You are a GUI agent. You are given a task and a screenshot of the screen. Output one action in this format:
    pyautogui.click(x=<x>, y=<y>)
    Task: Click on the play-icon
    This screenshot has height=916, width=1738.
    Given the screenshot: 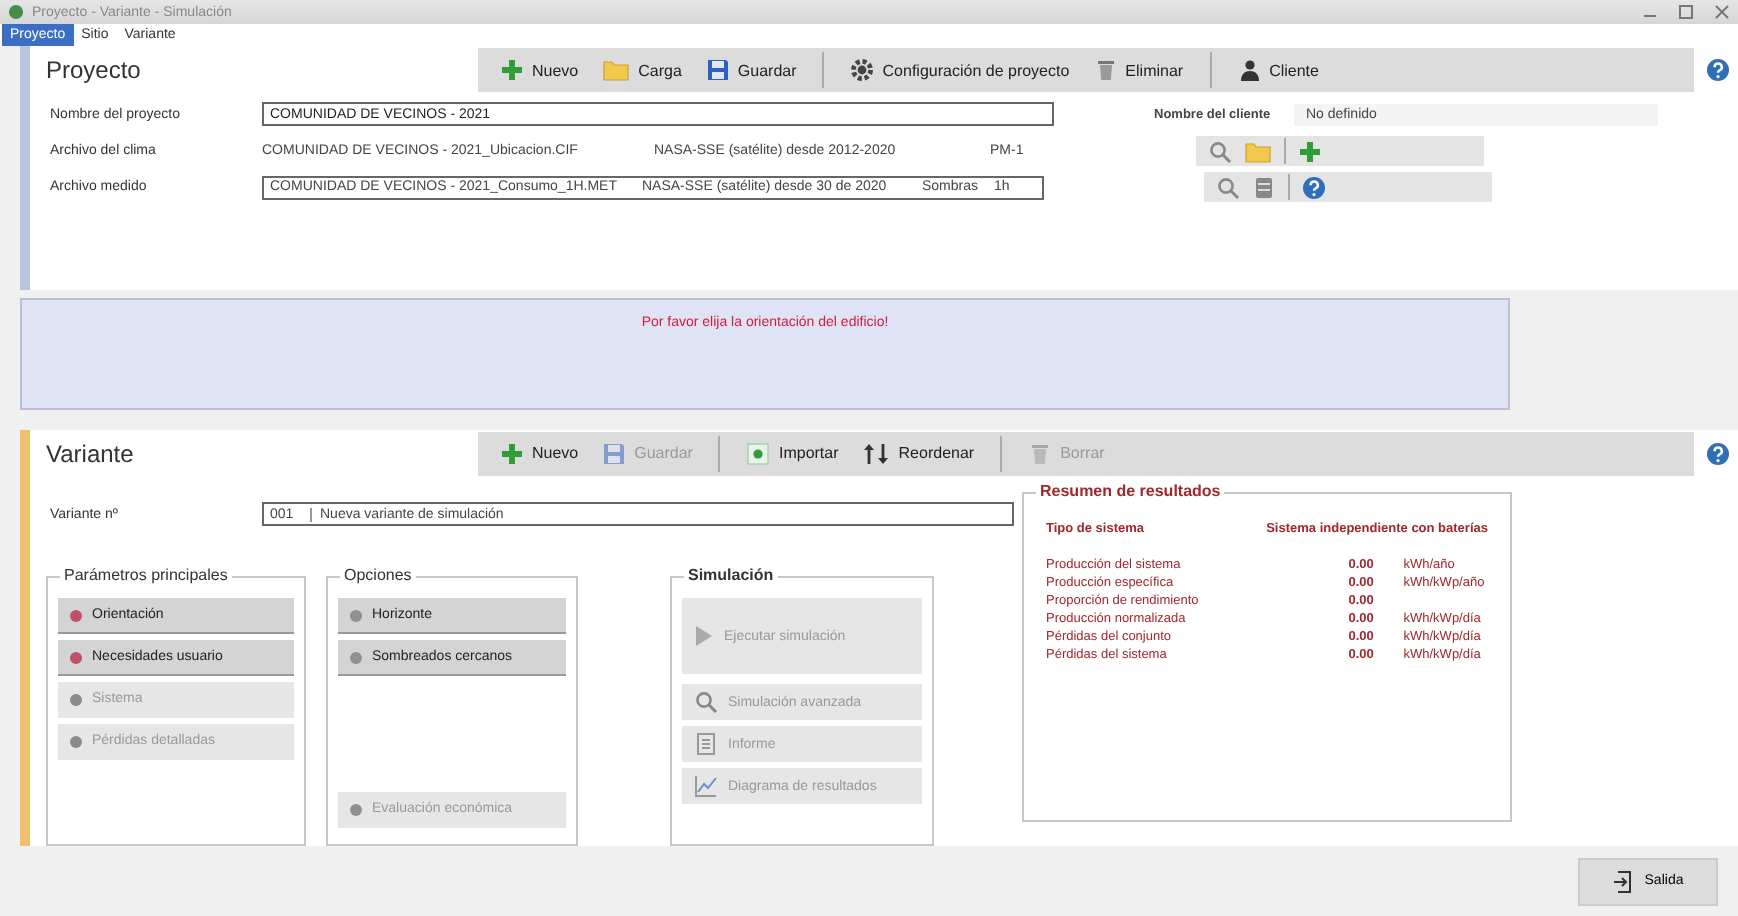 What is the action you would take?
    pyautogui.click(x=704, y=636)
    